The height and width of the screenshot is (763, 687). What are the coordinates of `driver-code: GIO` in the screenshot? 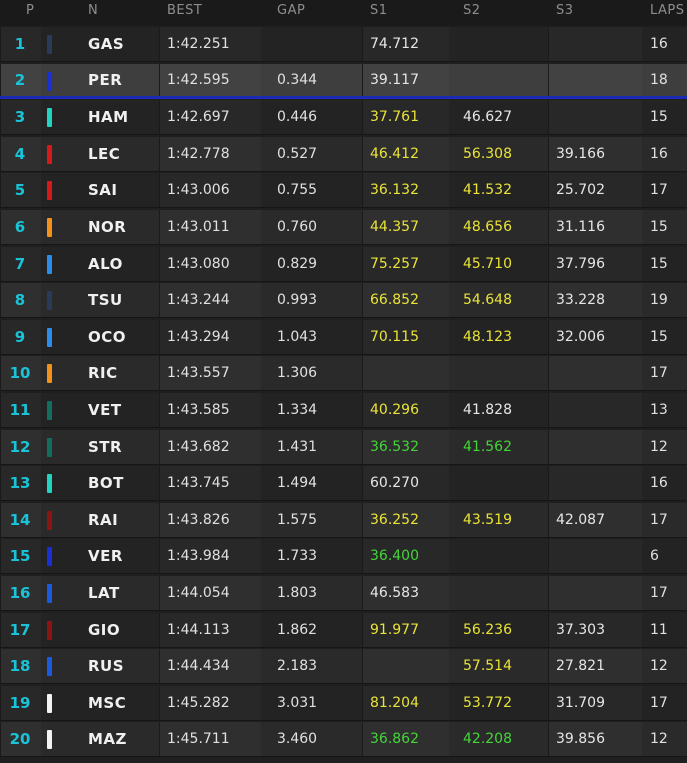 It's located at (104, 629).